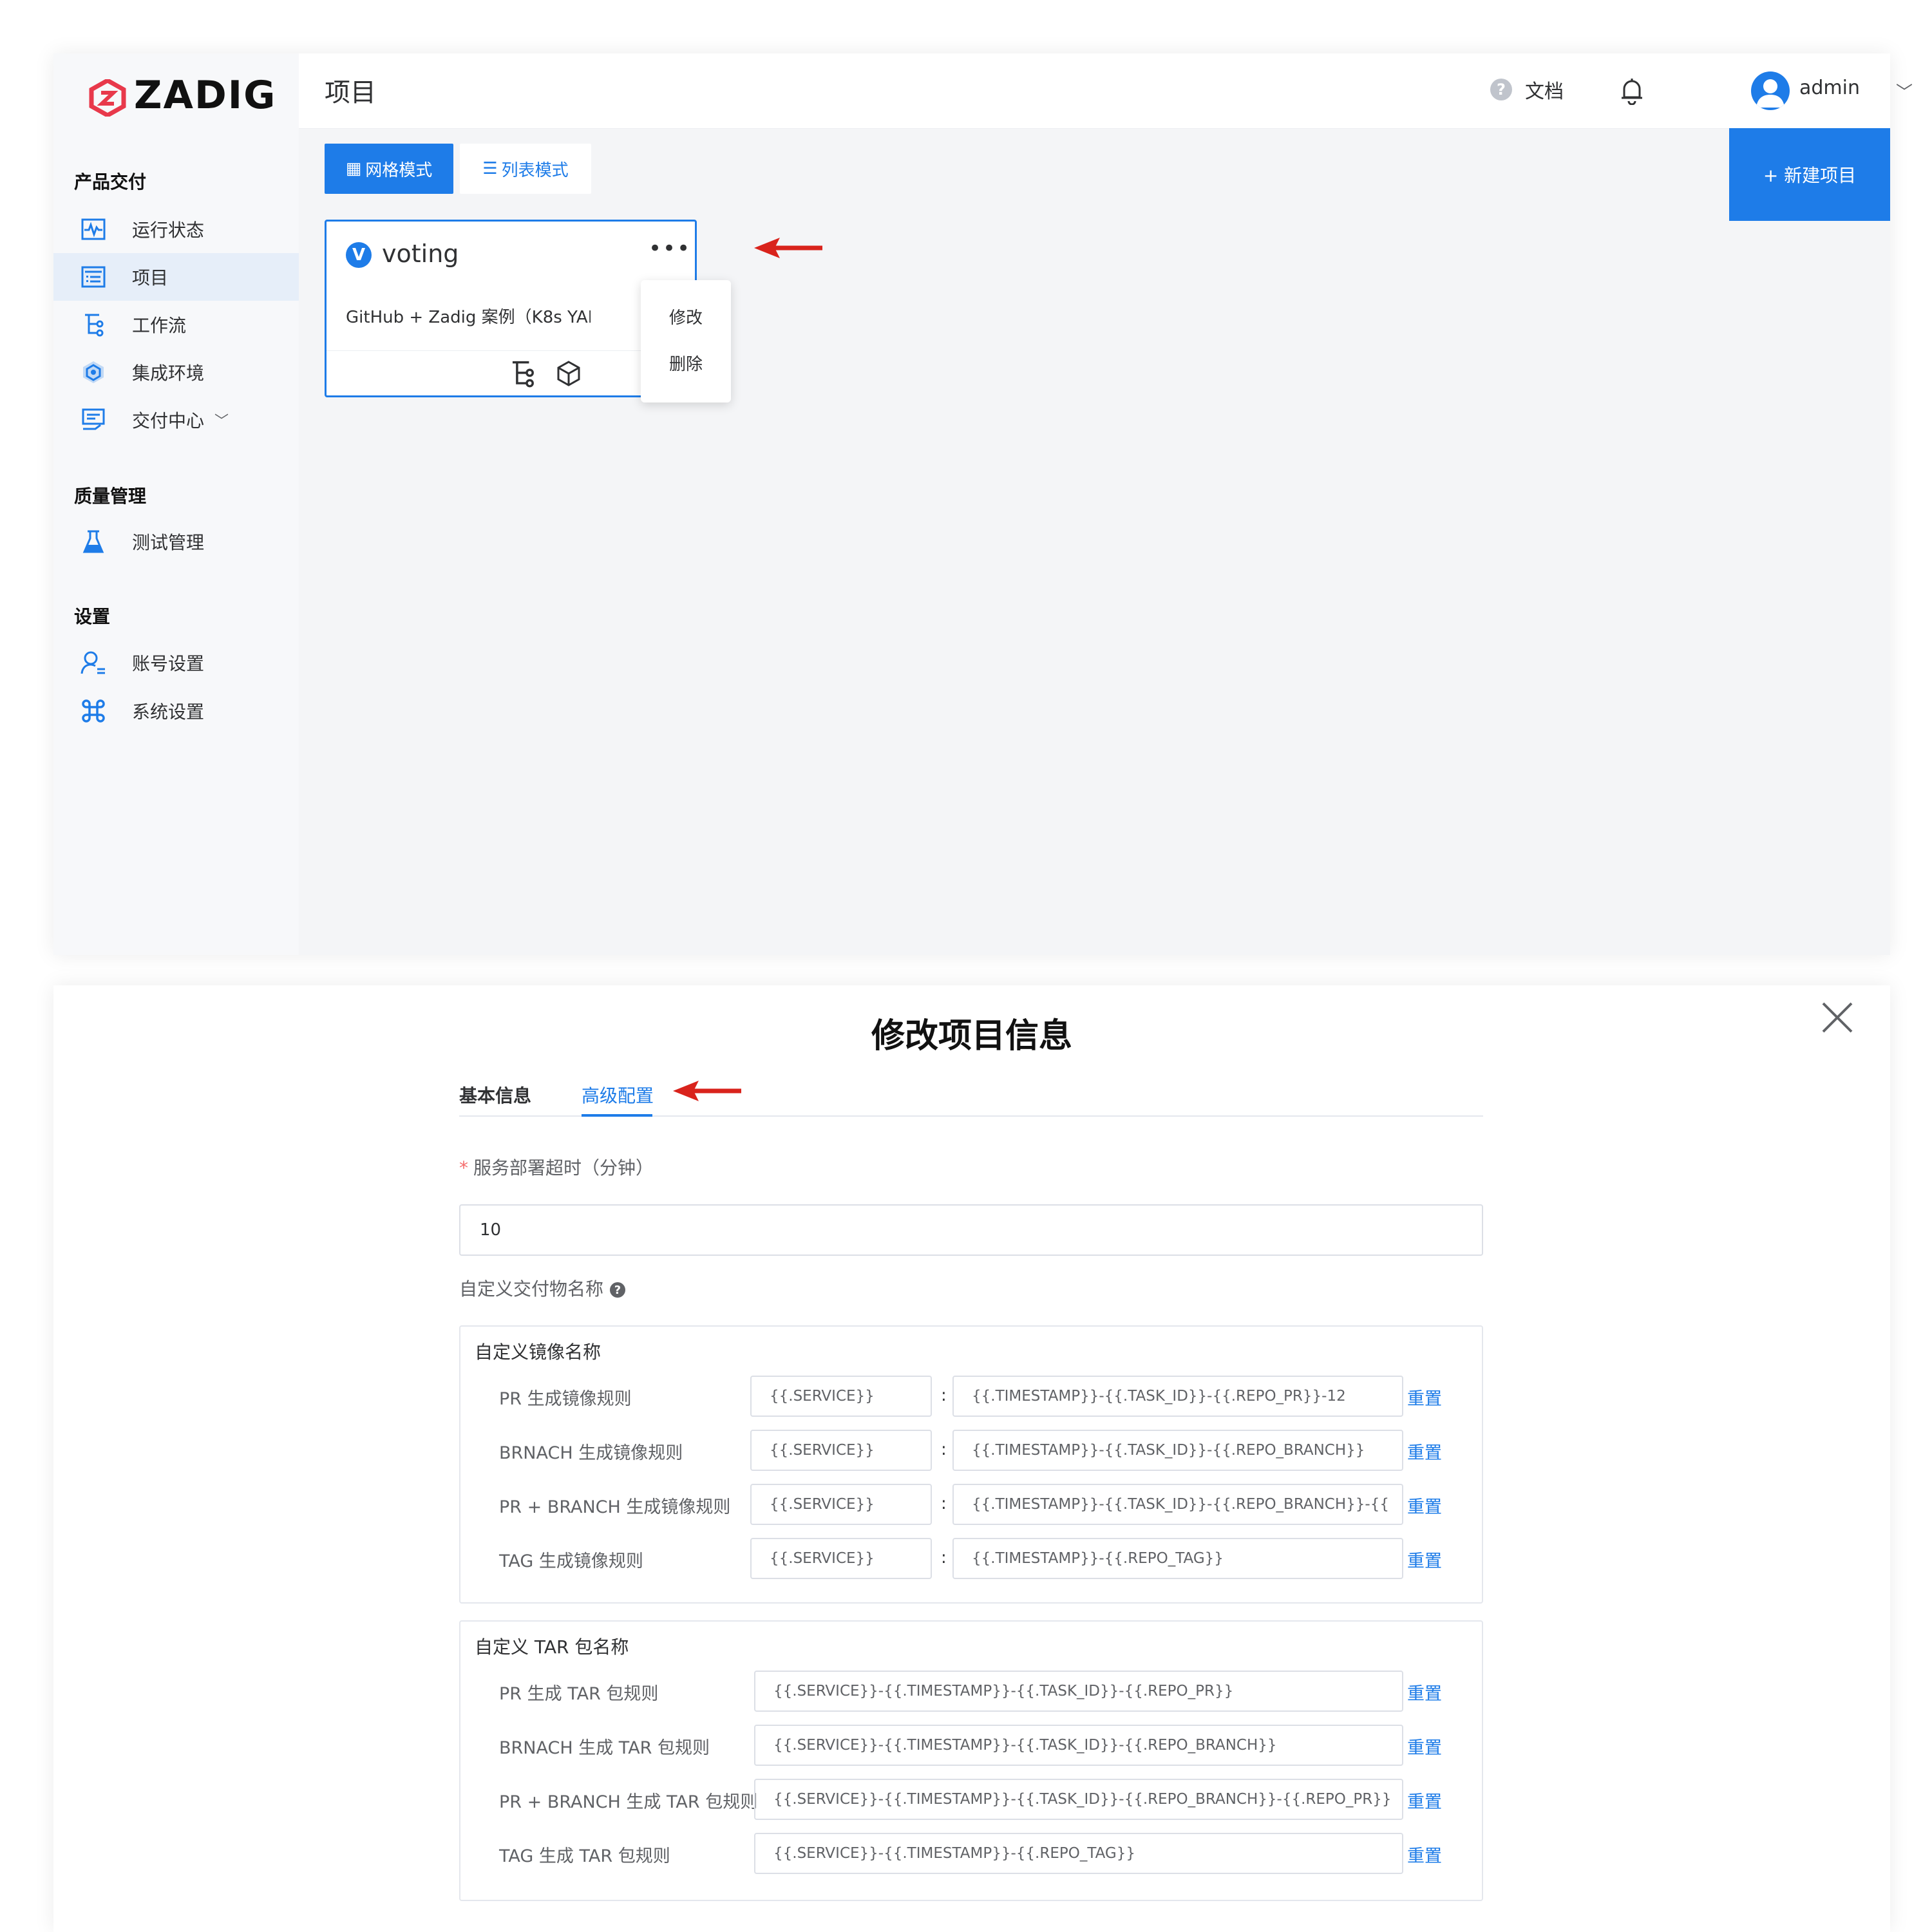  What do you see at coordinates (591, 1453) in the screenshot?
I see `row-label: BRNACH 生成镜像规则` at bounding box center [591, 1453].